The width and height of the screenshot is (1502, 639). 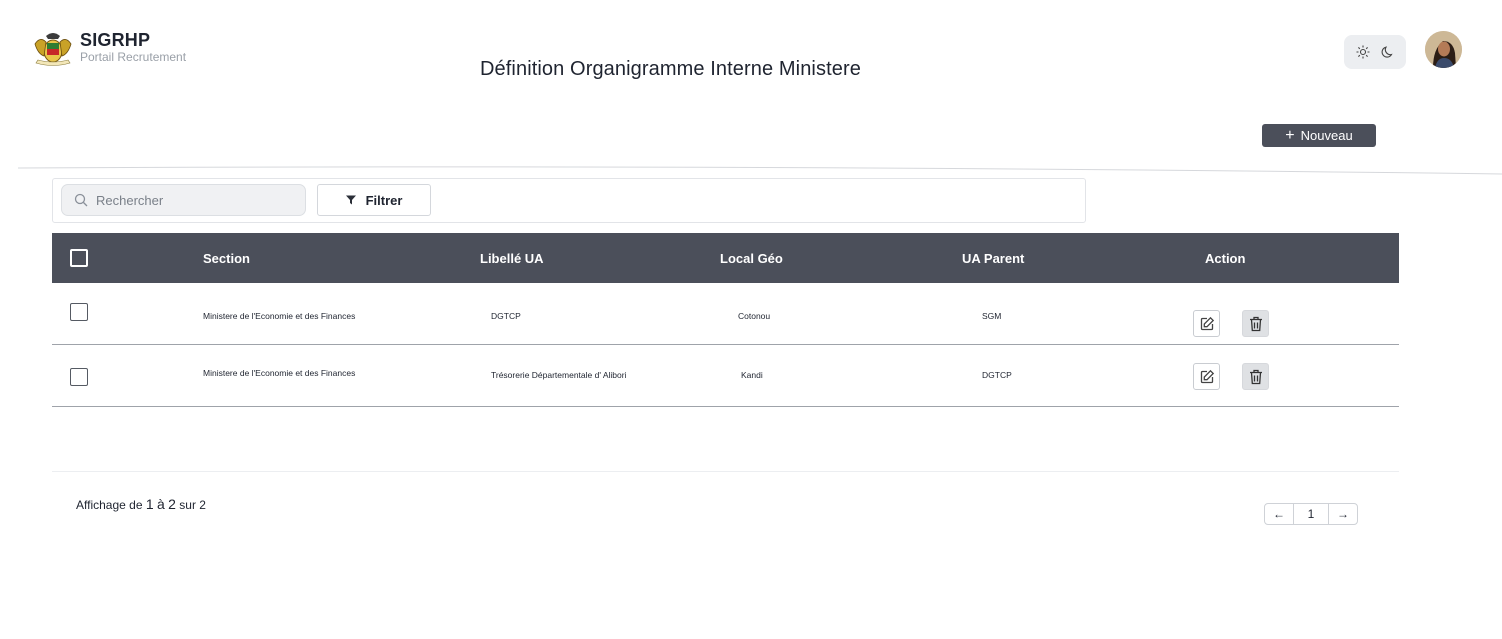 I want to click on column-header-parent: UA Parent, so click(x=993, y=258).